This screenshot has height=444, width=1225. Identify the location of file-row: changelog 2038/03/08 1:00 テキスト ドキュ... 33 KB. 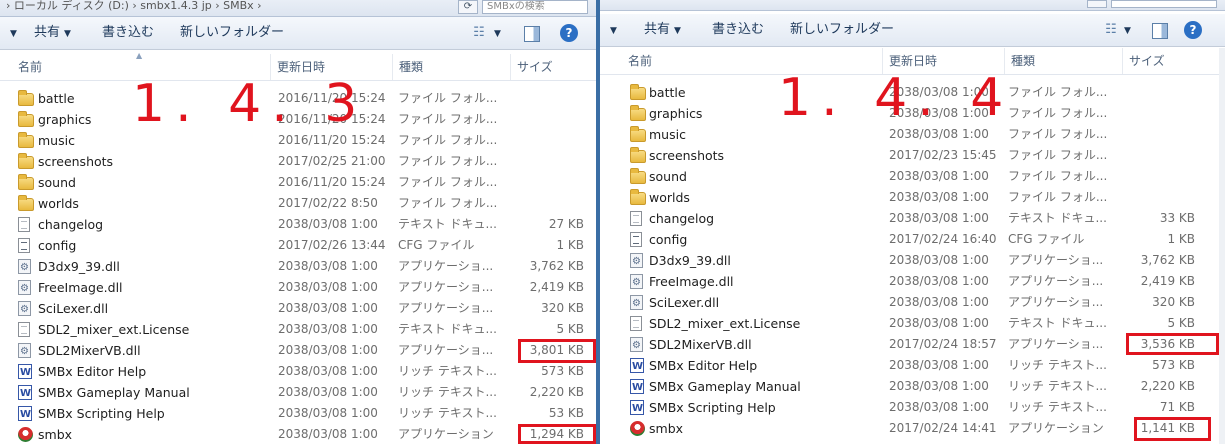
(912, 218).